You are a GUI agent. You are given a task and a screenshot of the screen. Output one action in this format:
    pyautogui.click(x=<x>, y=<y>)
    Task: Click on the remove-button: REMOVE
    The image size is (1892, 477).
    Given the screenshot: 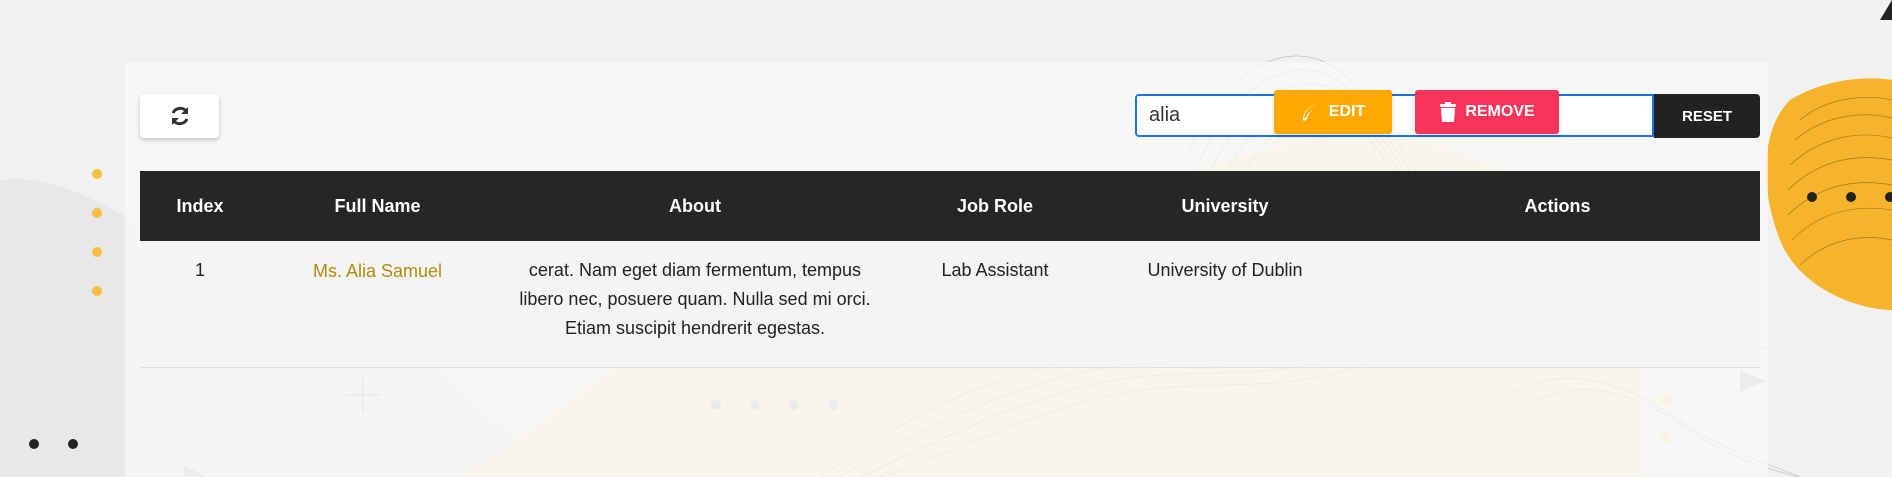 What is the action you would take?
    pyautogui.click(x=1487, y=112)
    